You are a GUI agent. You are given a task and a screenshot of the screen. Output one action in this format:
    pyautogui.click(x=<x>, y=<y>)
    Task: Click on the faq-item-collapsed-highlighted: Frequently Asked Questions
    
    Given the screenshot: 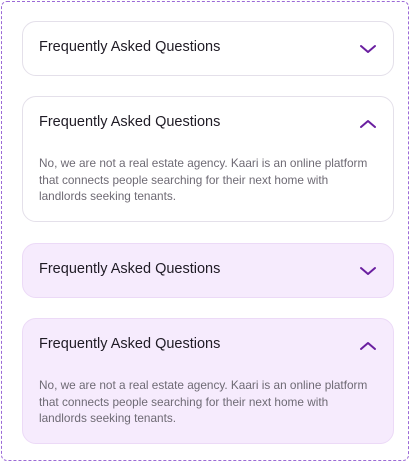 What is the action you would take?
    pyautogui.click(x=208, y=270)
    